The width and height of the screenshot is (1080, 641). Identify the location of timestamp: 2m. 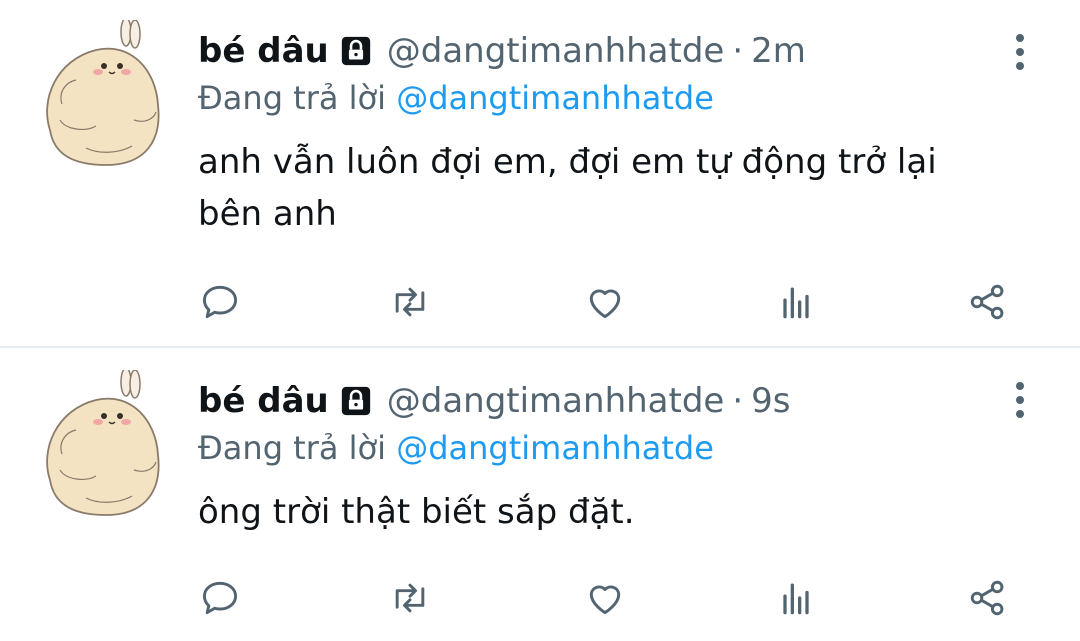
(778, 51).